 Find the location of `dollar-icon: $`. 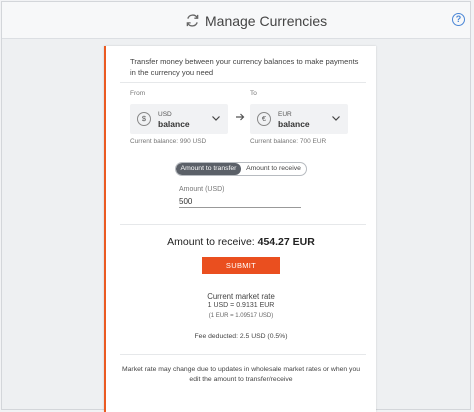

dollar-icon: $ is located at coordinates (144, 119).